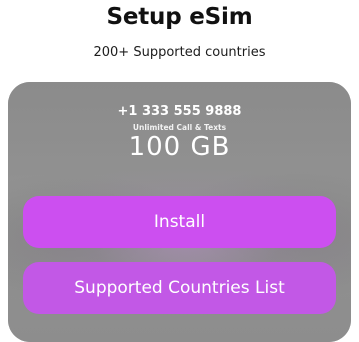 This screenshot has height=342, width=359. What do you see at coordinates (179, 17) in the screenshot?
I see `page-title: Setup eSim` at bounding box center [179, 17].